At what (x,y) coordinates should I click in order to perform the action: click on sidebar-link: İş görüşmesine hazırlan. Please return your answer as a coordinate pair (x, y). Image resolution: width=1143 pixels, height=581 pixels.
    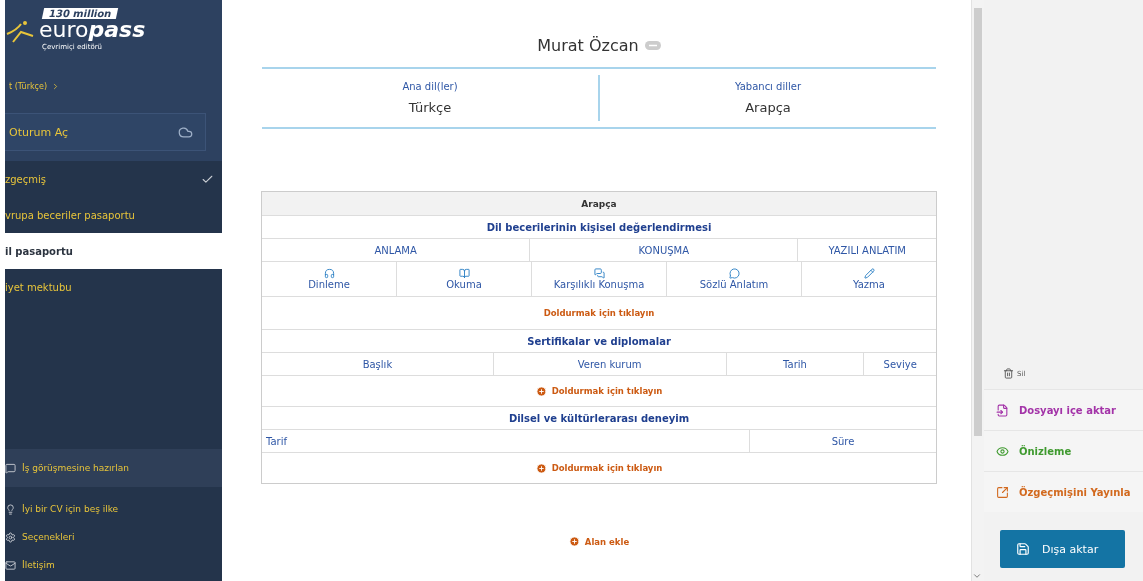
    Looking at the image, I should click on (113, 468).